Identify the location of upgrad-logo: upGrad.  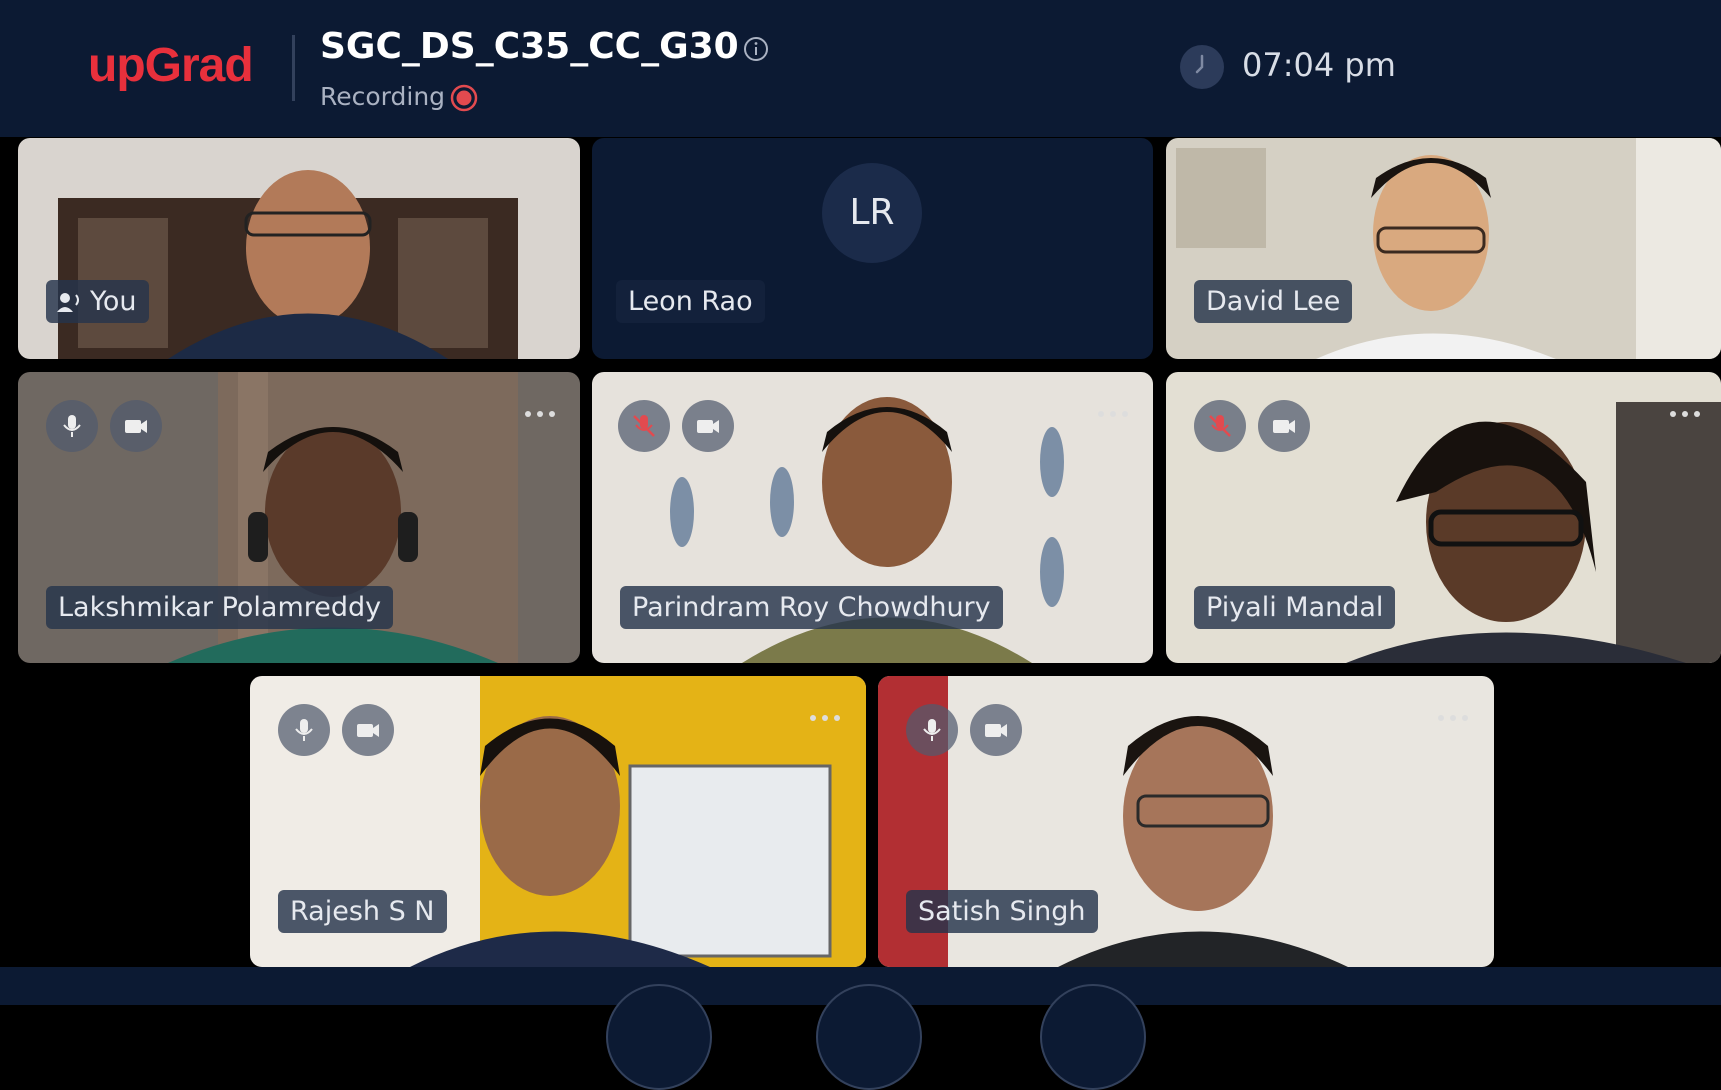
(171, 65).